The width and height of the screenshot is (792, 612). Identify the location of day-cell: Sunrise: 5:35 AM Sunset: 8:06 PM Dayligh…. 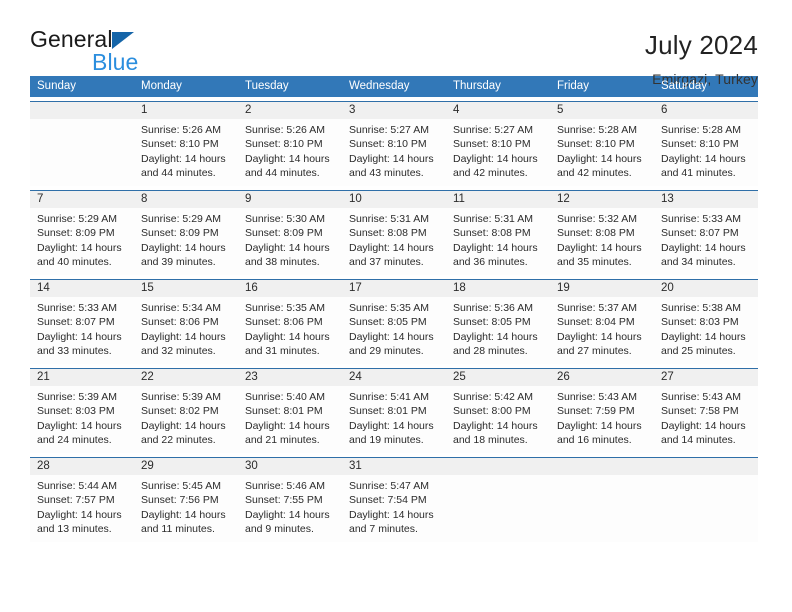
(290, 330).